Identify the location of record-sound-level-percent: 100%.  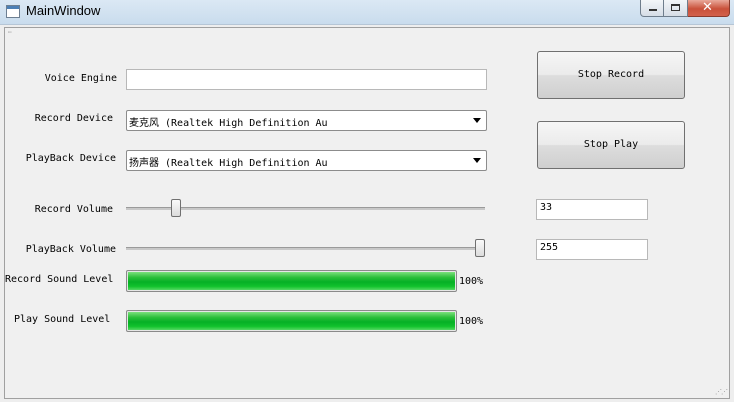
(471, 281).